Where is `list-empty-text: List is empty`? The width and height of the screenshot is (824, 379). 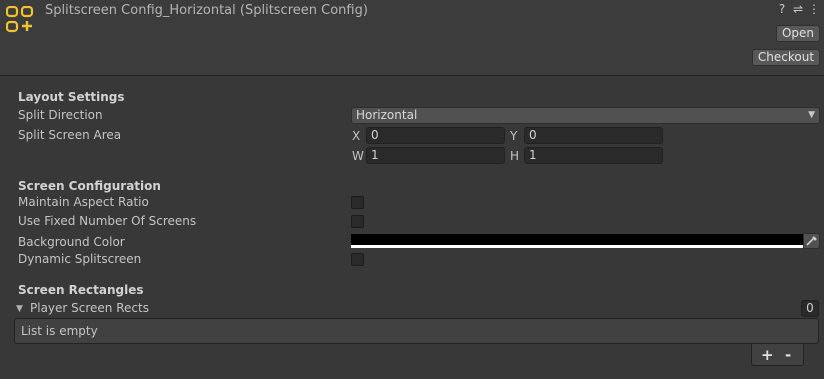 list-empty-text: List is empty is located at coordinates (59, 331).